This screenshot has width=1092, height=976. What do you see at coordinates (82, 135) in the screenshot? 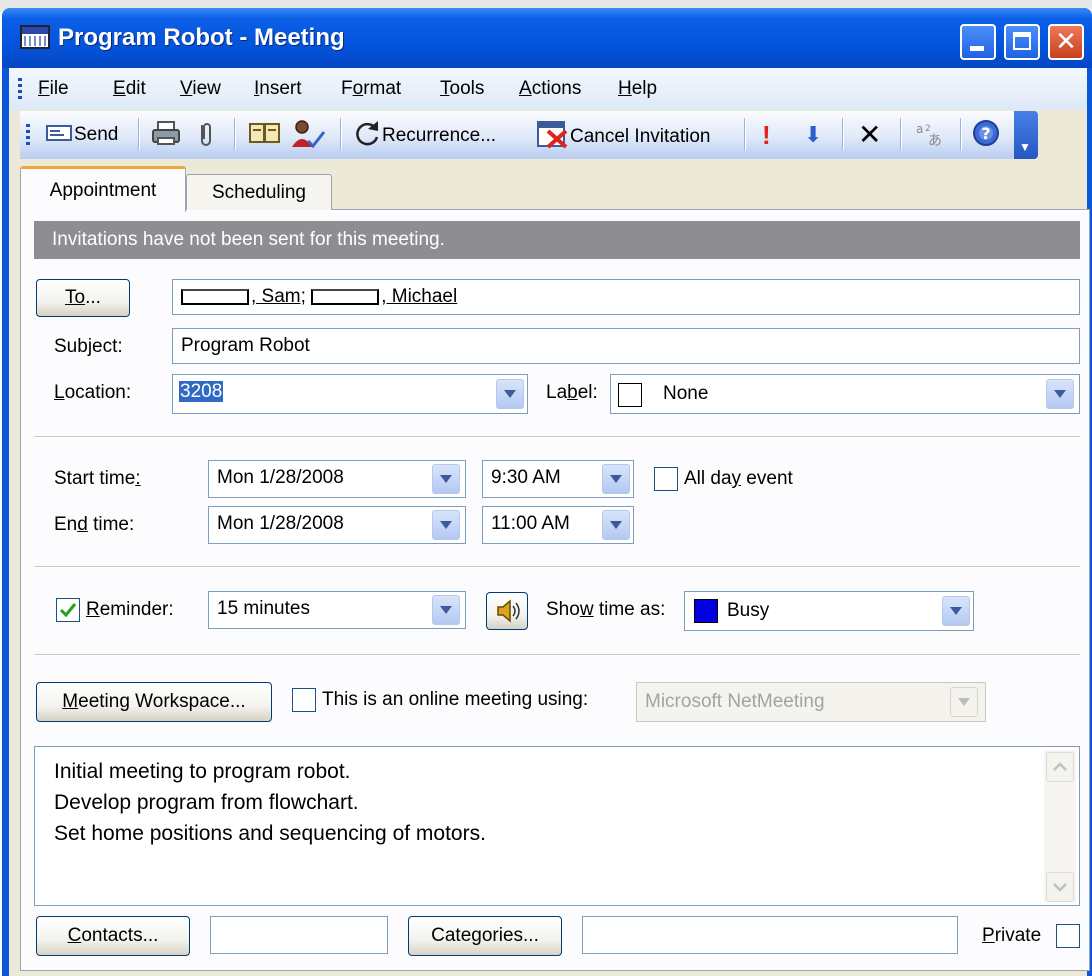
I see `send-button: Send` at bounding box center [82, 135].